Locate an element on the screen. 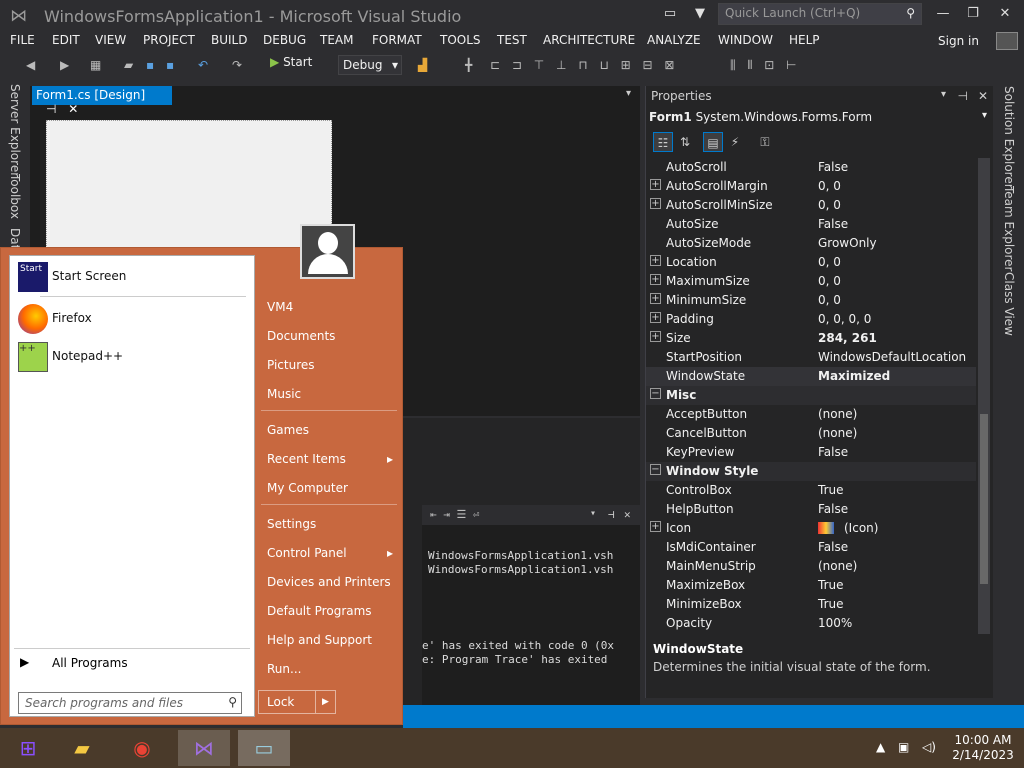 The width and height of the screenshot is (1024, 768). categorized-icon: ☷ is located at coordinates (663, 142).